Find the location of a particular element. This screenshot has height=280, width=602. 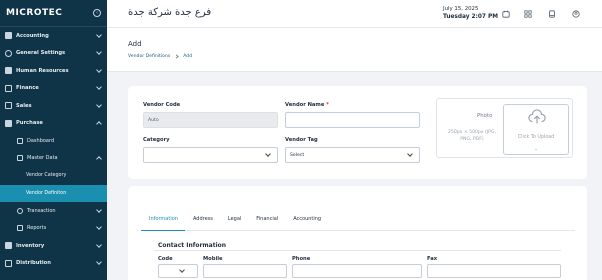

tab-information: Information is located at coordinates (163, 220).